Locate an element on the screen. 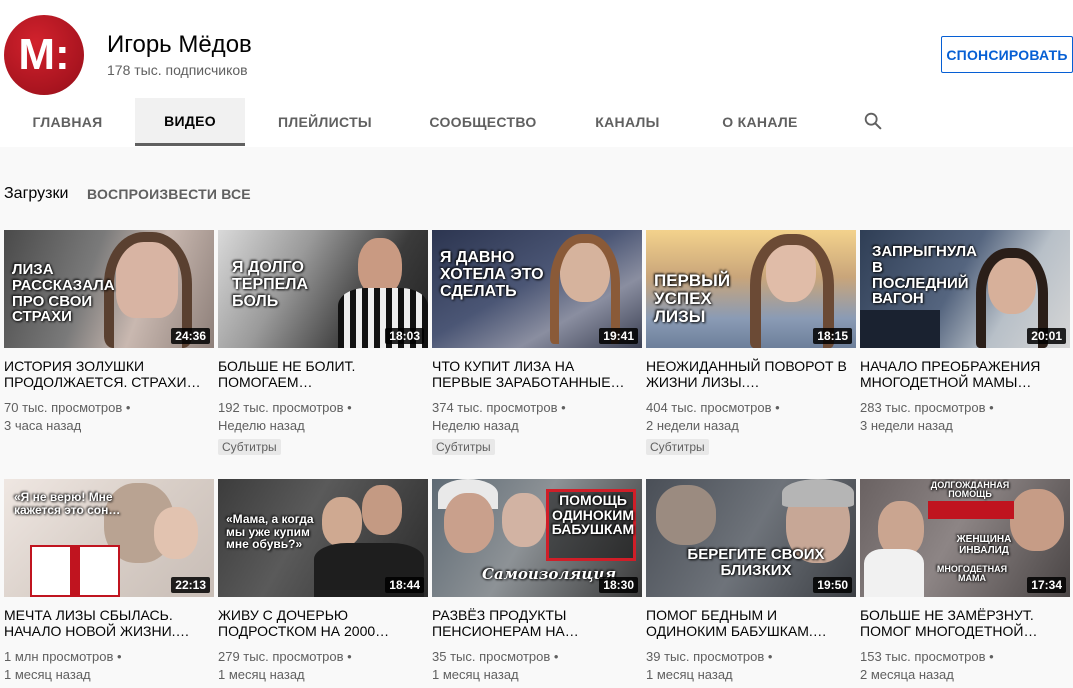 This screenshot has width=1073, height=688. avatar-logo-icon: M: is located at coordinates (43, 54).